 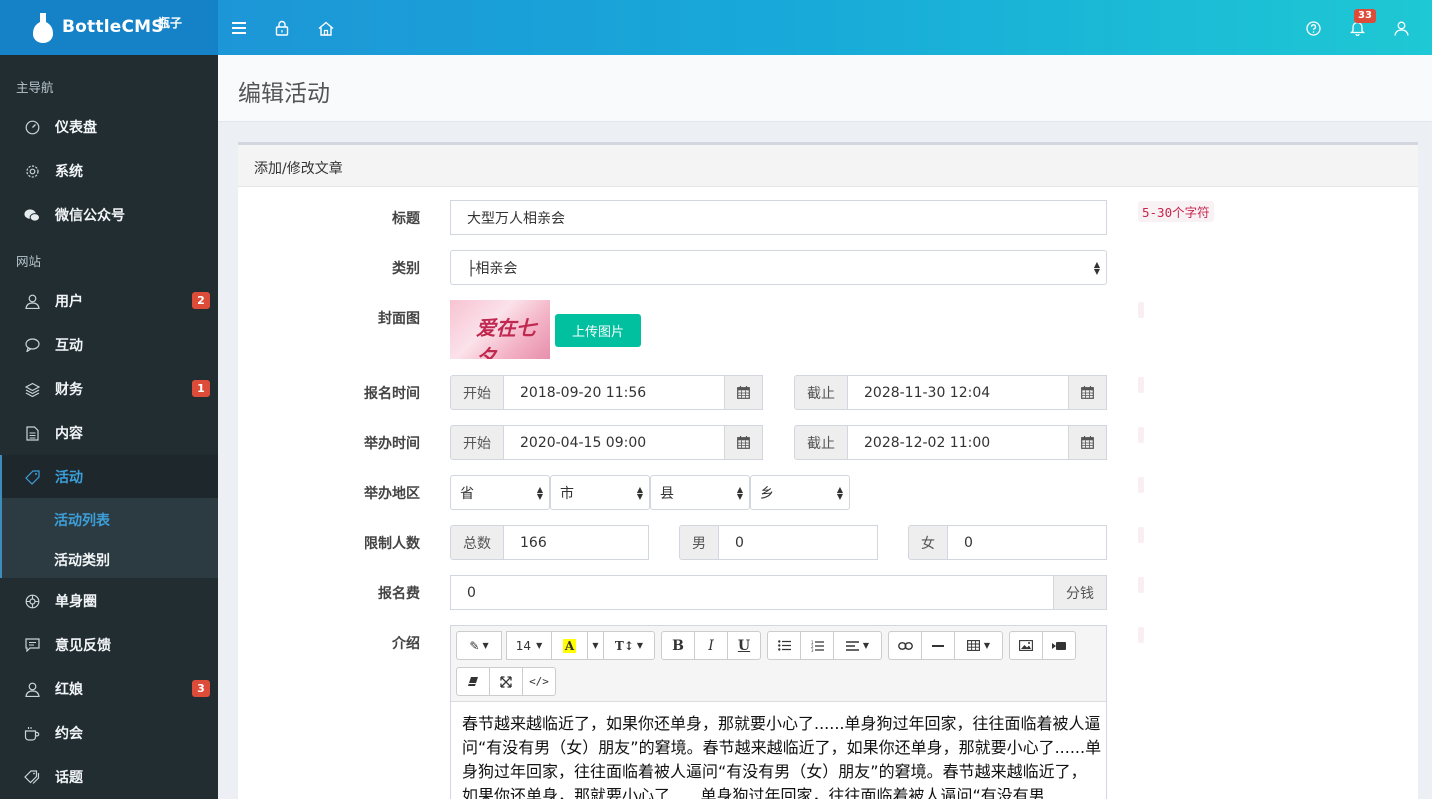 I want to click on ordered-list-button: 123, so click(x=817, y=645).